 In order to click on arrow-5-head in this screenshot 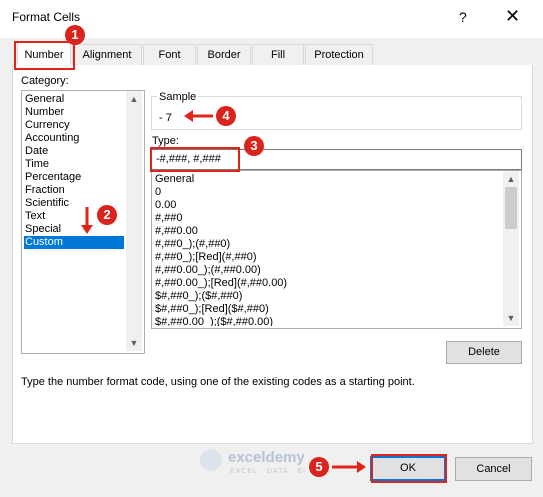, I will do `click(361, 467)`.